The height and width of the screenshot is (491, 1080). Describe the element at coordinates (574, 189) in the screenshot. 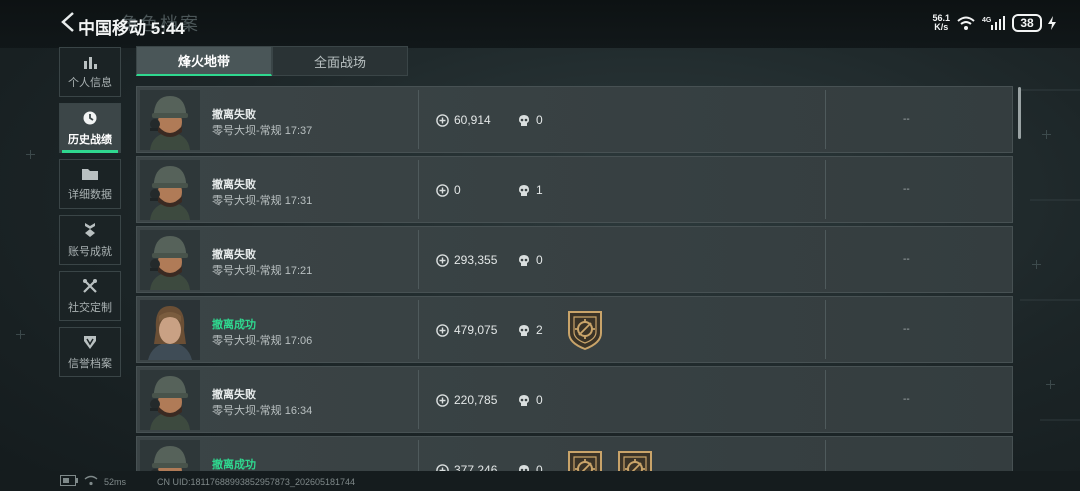

I see `match-record-row: 撤离失败 零号大坝-常规 17:31 0 1 --` at that location.